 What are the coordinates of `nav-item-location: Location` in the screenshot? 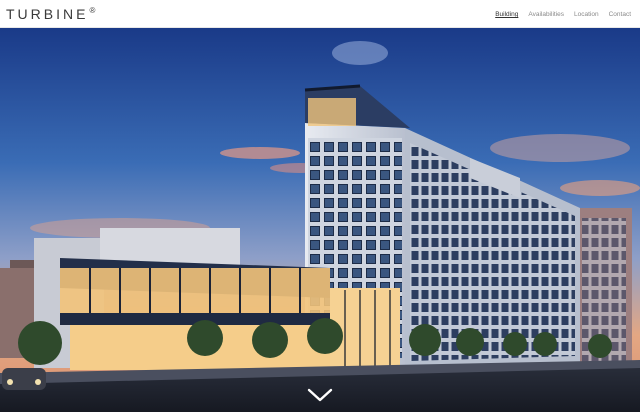 It's located at (586, 14).